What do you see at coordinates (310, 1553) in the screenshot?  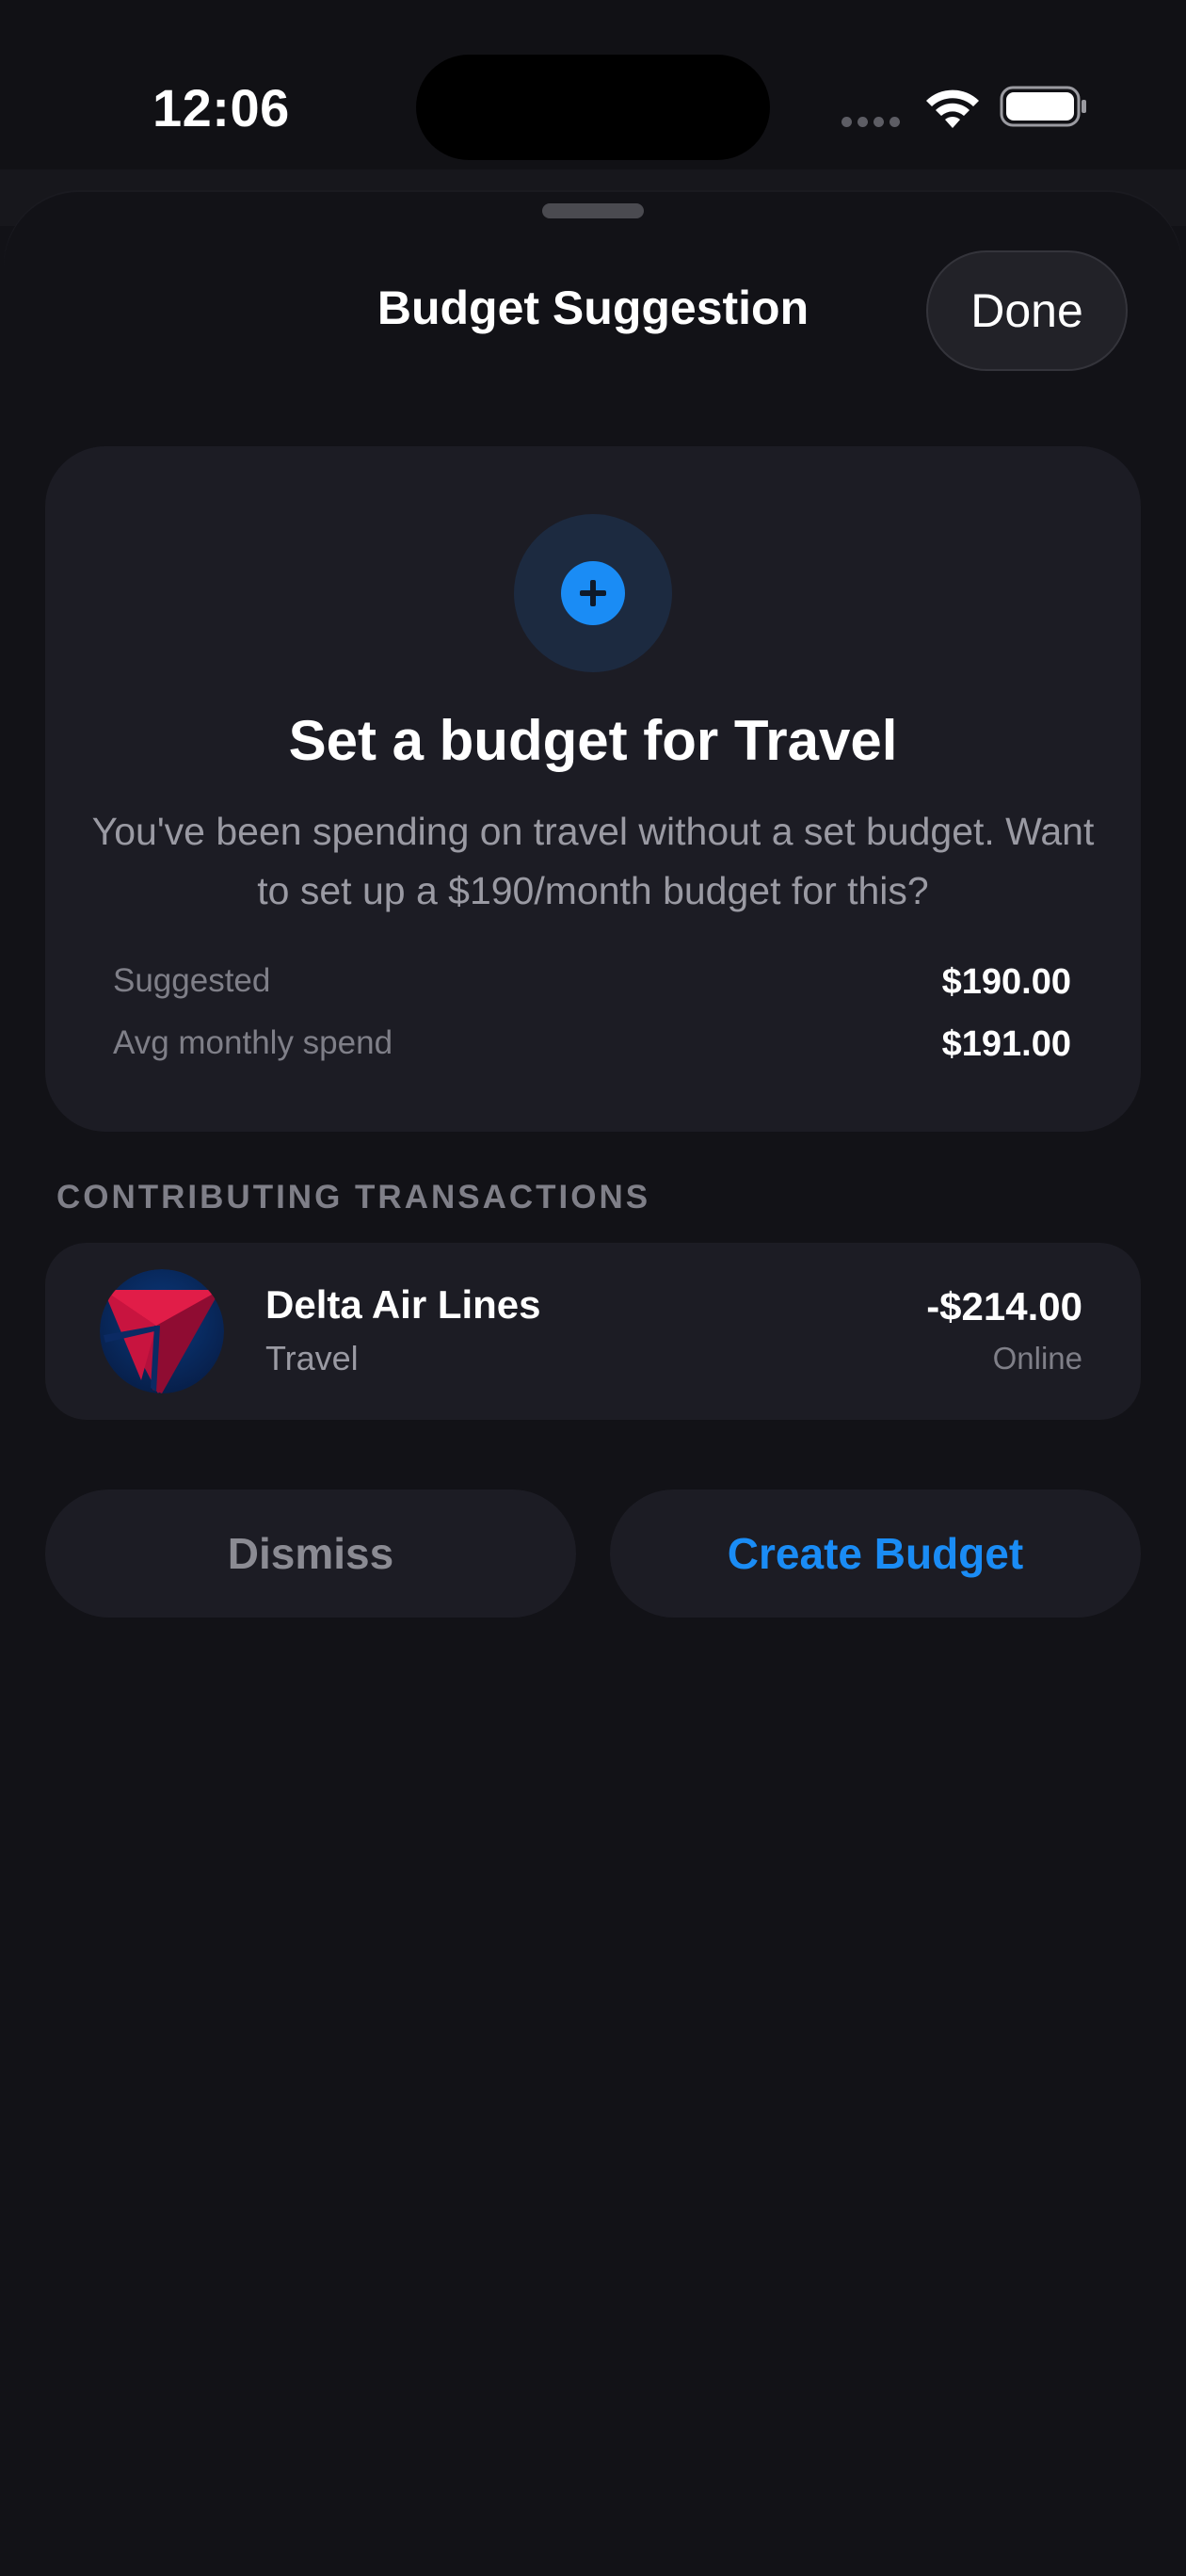 I see `dismiss-button: Dismiss` at bounding box center [310, 1553].